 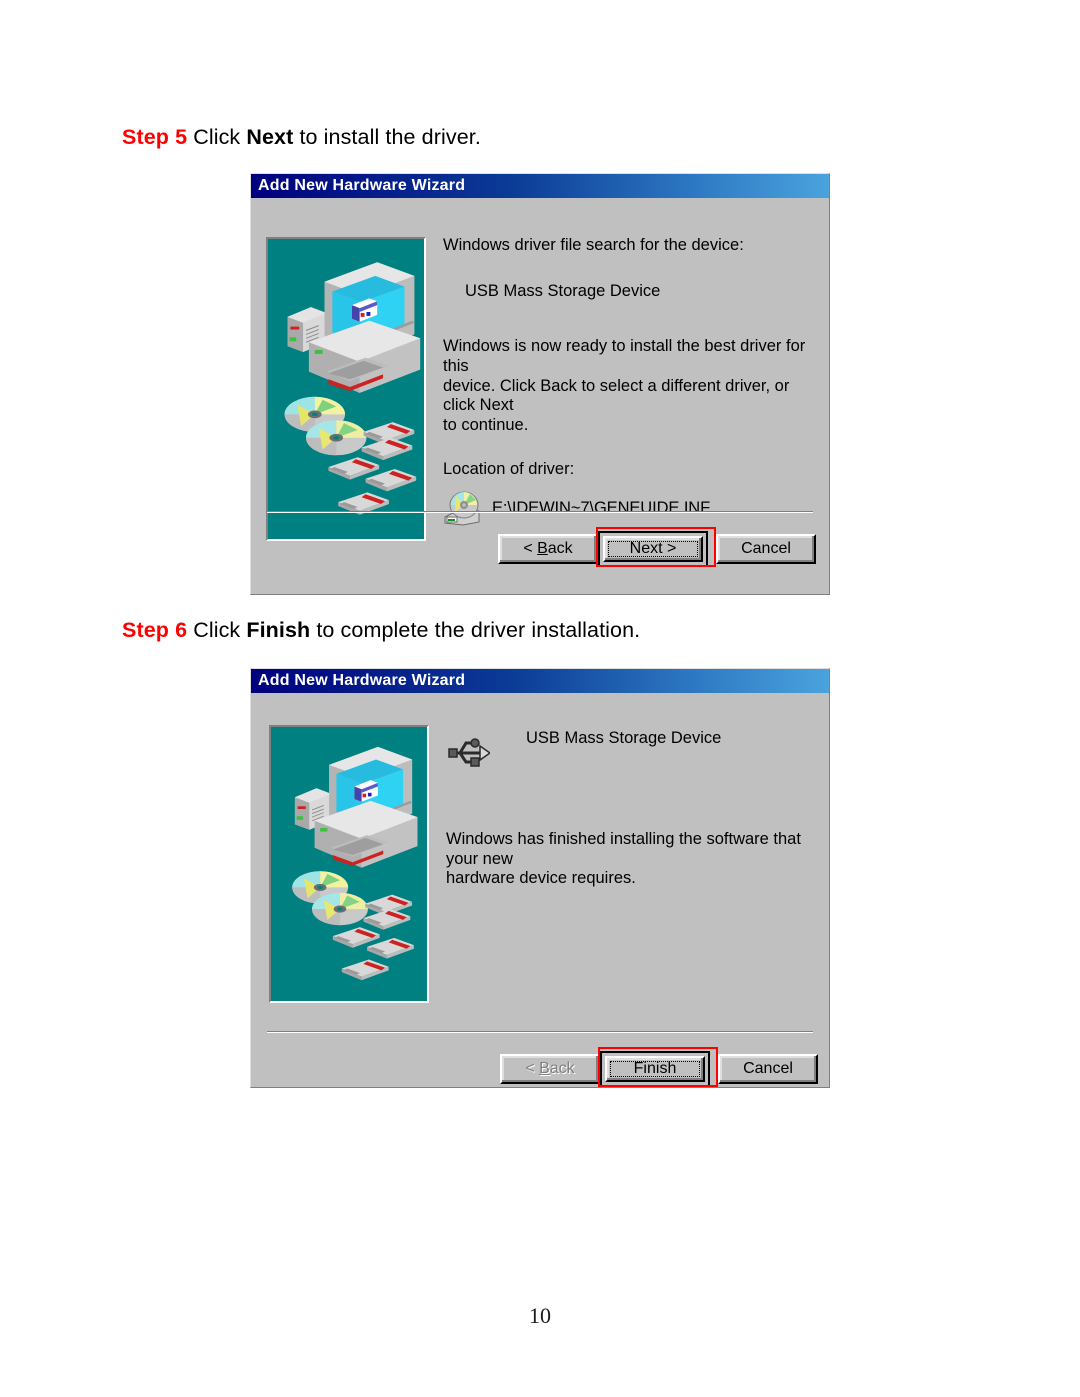 What do you see at coordinates (563, 290) in the screenshot?
I see `device-name-next: USB Mass Storage Device` at bounding box center [563, 290].